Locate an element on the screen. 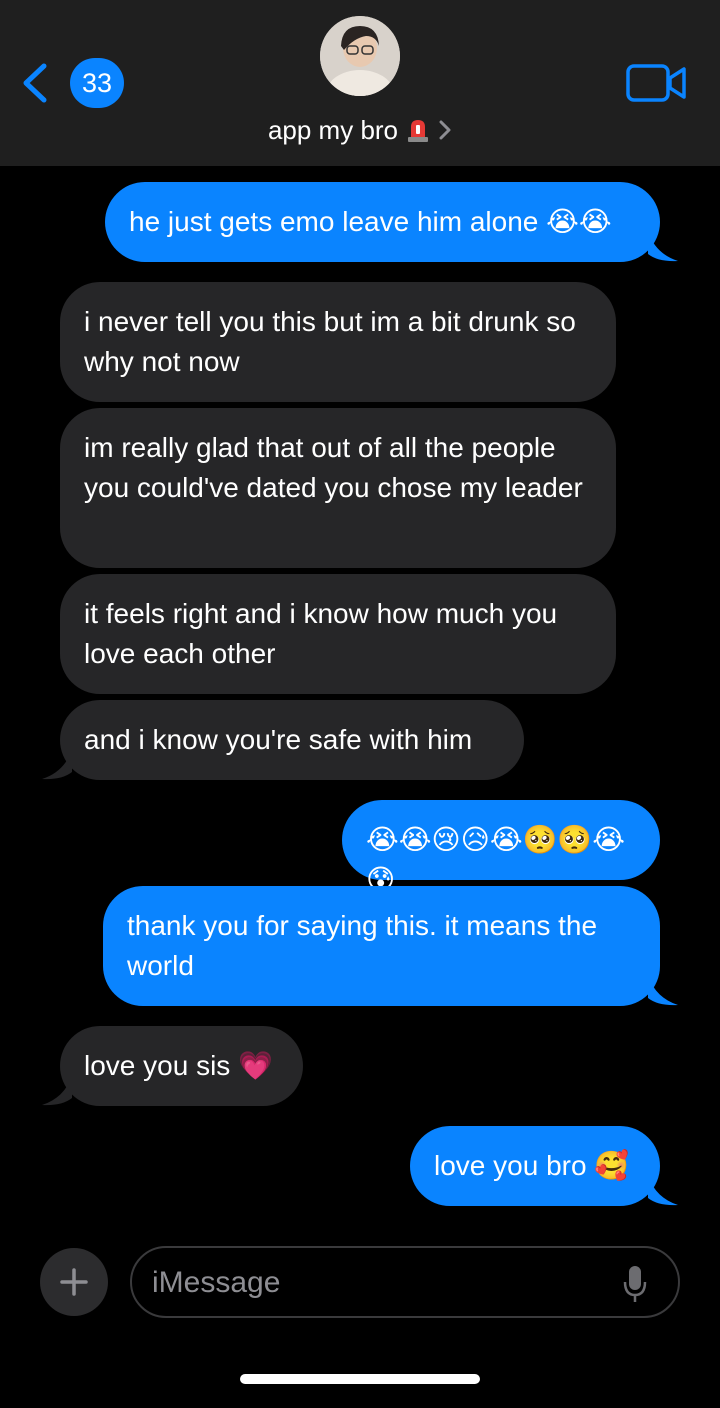 The width and height of the screenshot is (720, 1408). apps-plus-button is located at coordinates (74, 1282).